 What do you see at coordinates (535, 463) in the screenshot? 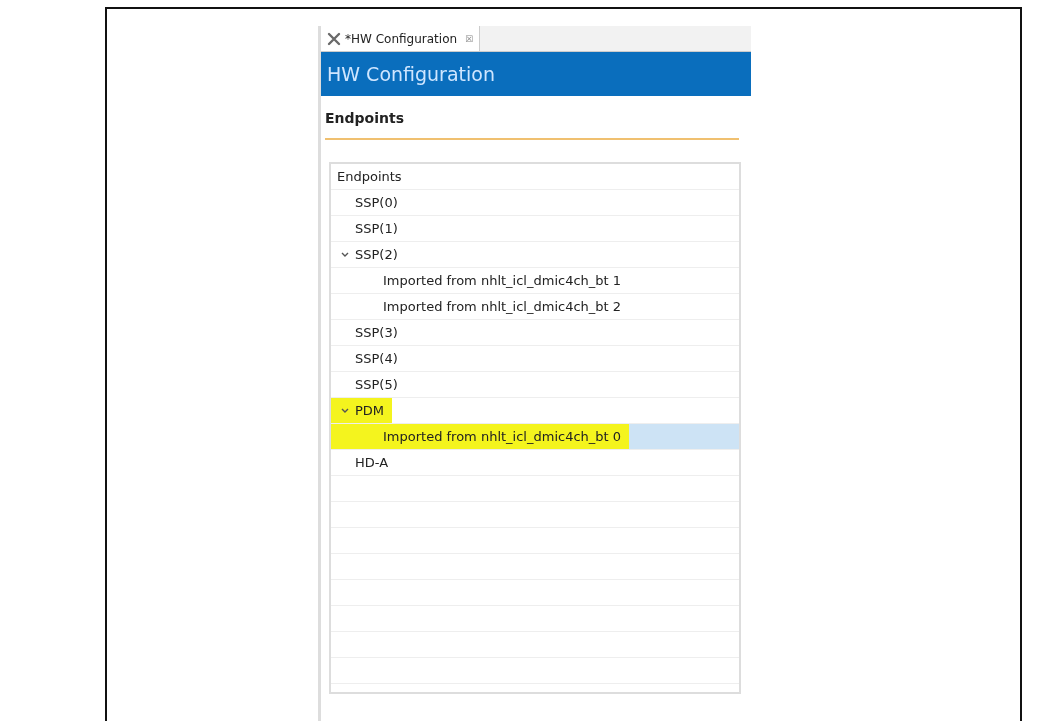
I see `tree-item: HD-A` at bounding box center [535, 463].